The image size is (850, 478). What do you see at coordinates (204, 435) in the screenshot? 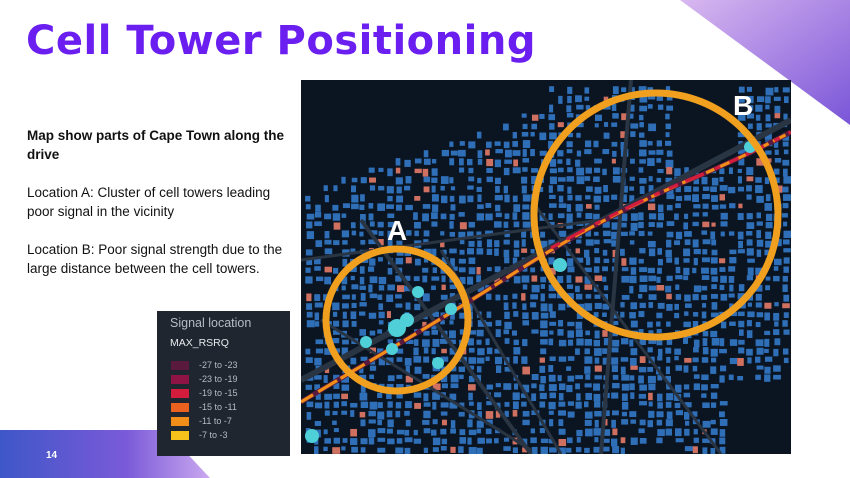
I see `legend-item: -7 to -3` at bounding box center [204, 435].